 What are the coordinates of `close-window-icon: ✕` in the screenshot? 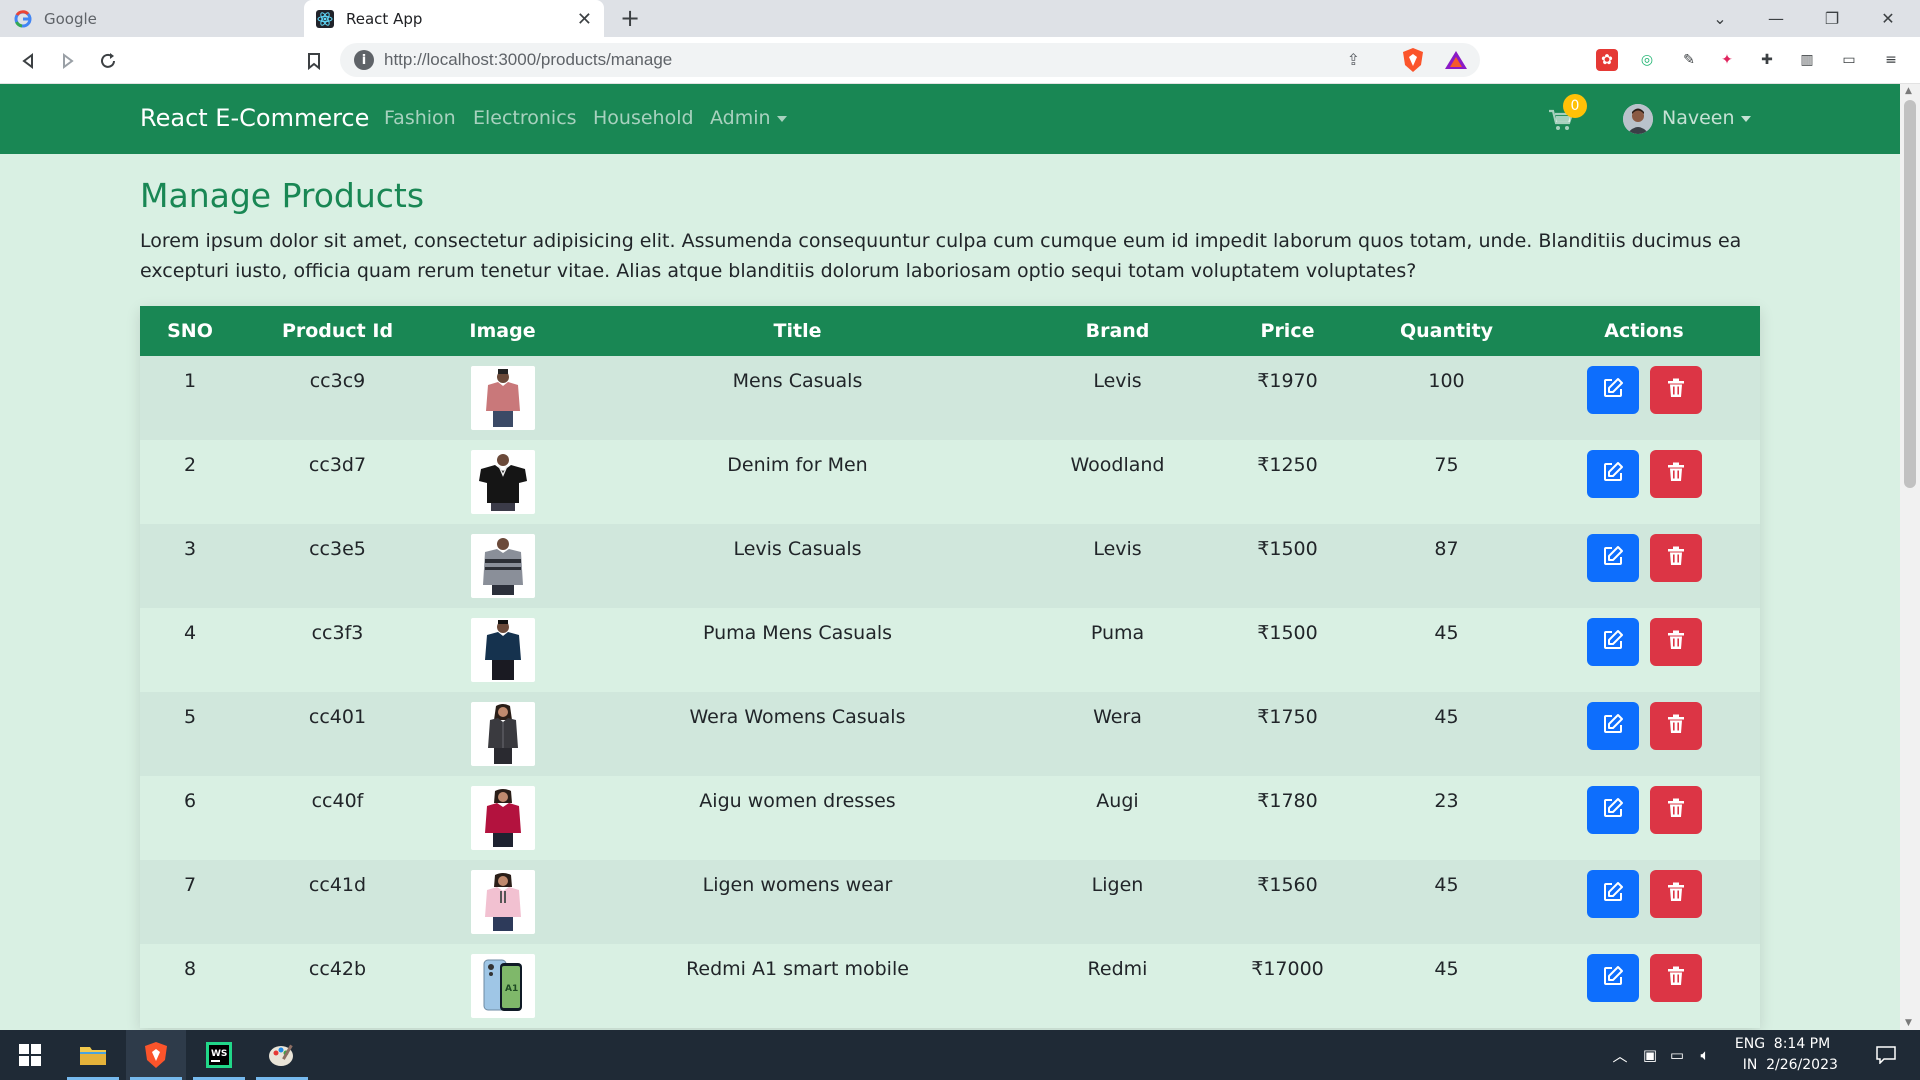 It's located at (1888, 18).